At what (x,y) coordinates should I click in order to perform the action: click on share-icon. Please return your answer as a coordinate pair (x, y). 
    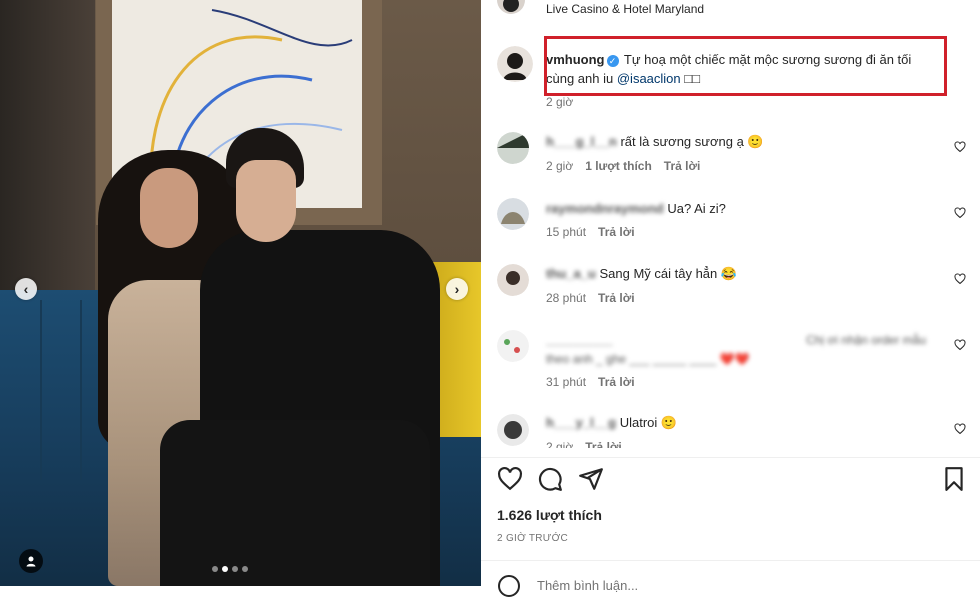
    Looking at the image, I should click on (591, 479).